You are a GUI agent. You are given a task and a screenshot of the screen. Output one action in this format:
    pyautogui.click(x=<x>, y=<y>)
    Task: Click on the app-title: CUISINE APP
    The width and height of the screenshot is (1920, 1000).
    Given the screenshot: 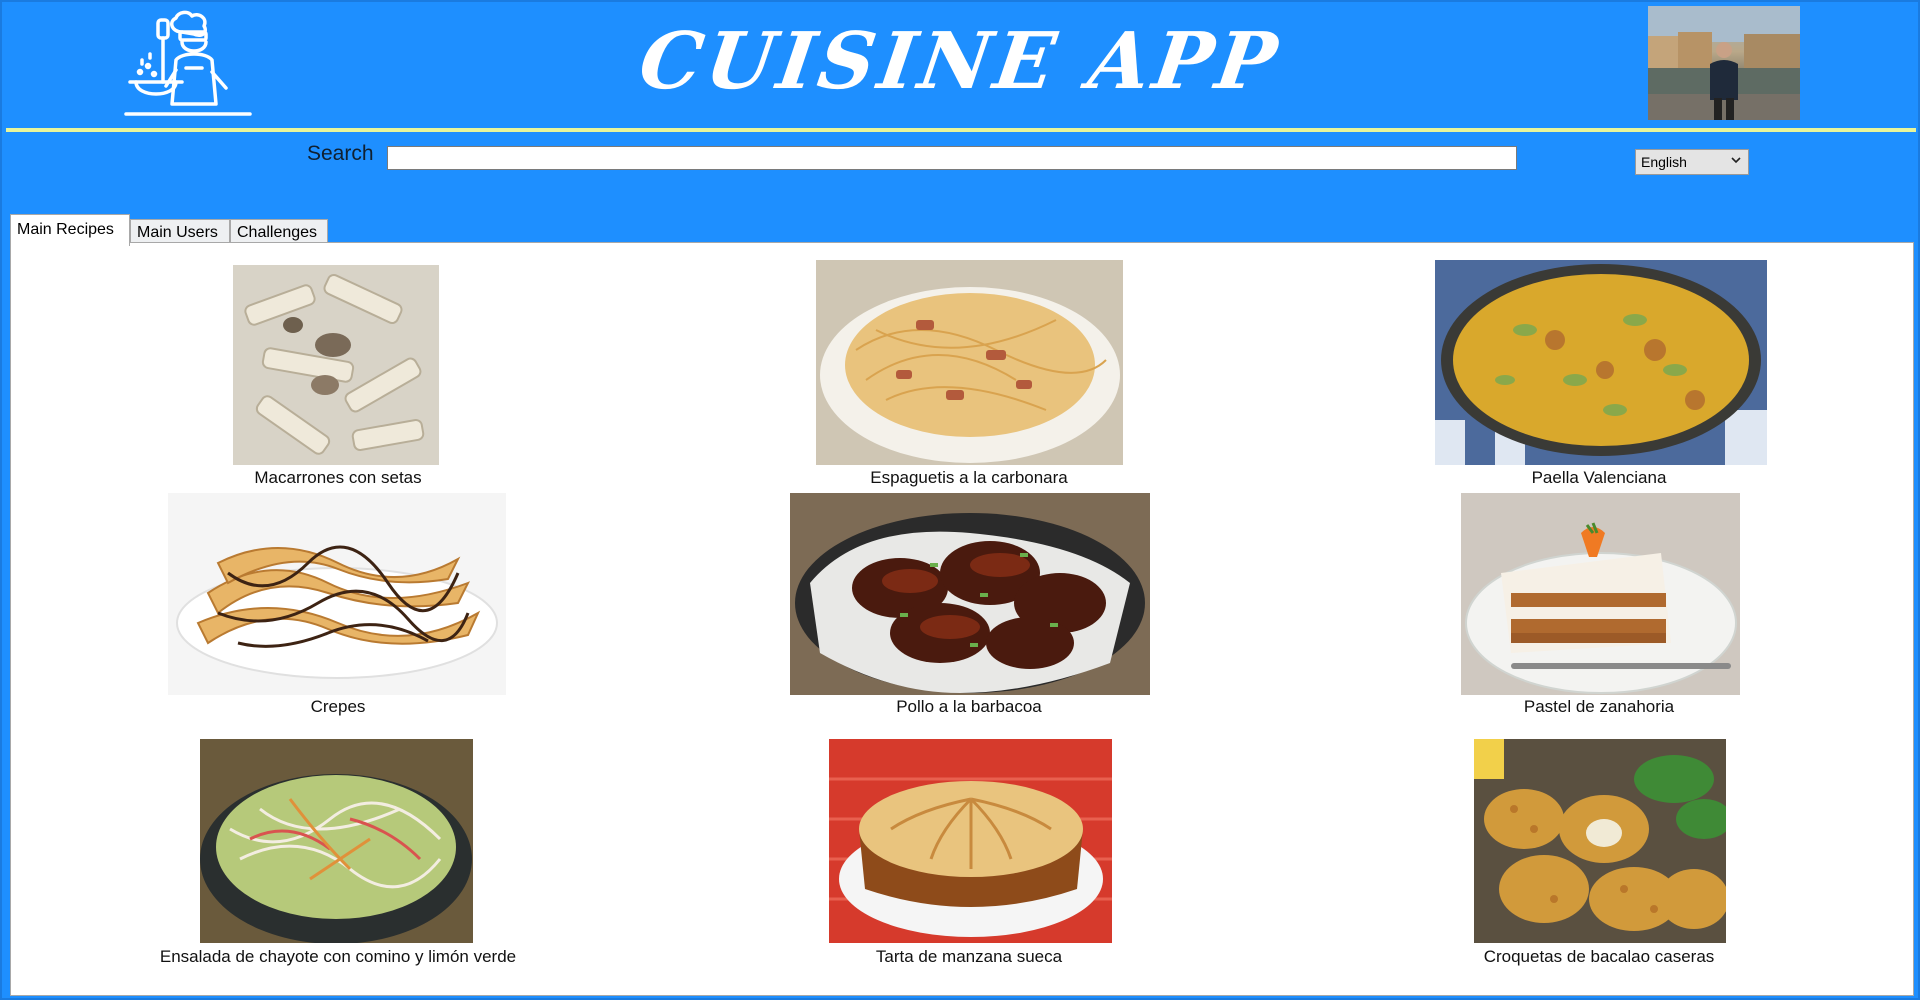 What is the action you would take?
    pyautogui.click(x=960, y=61)
    